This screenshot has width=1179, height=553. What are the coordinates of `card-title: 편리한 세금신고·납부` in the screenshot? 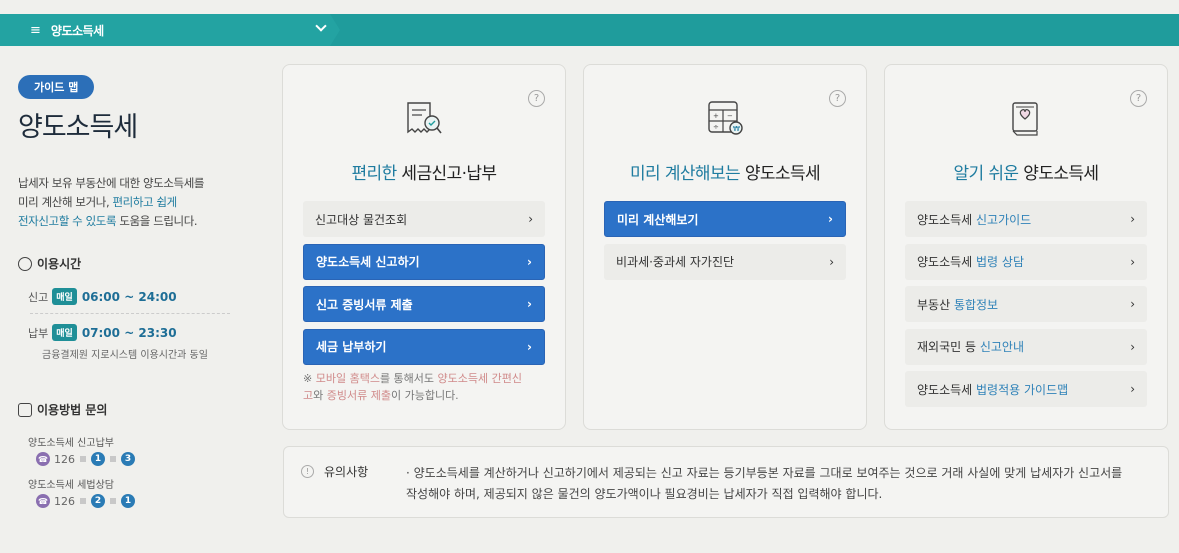 It's located at (424, 171).